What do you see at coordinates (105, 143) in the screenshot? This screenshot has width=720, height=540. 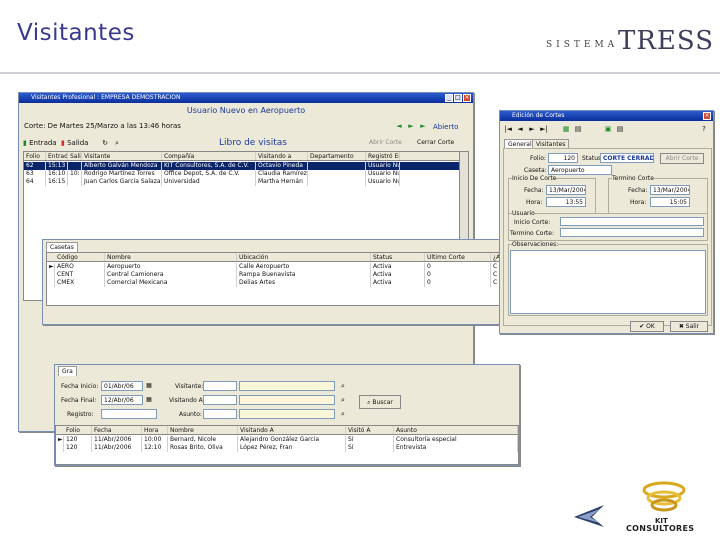 I see `refresh-icon: ↻` at bounding box center [105, 143].